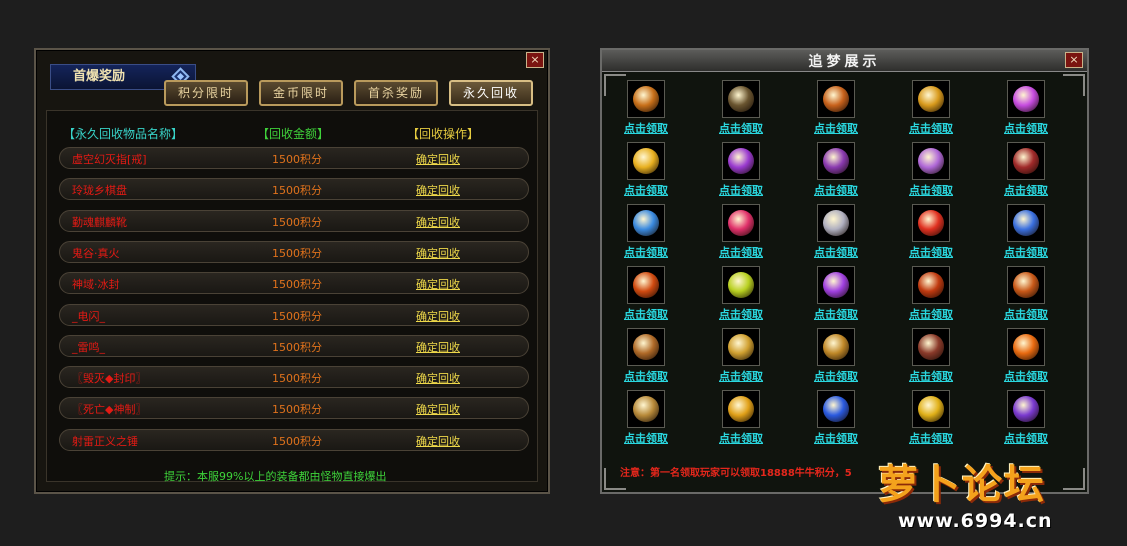 The height and width of the screenshot is (546, 1127). I want to click on table-row: 〖死亡◆神制〗 1500积分 确定回收, so click(294, 408).